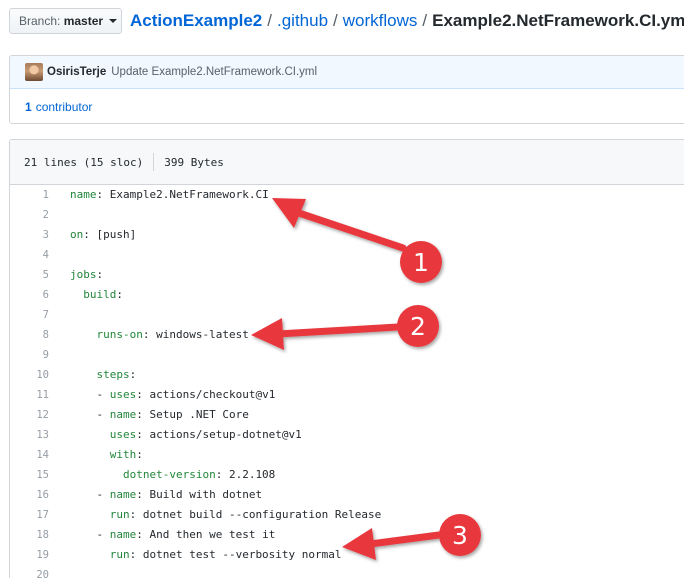 The image size is (684, 578). I want to click on line-number: 11, so click(29, 395).